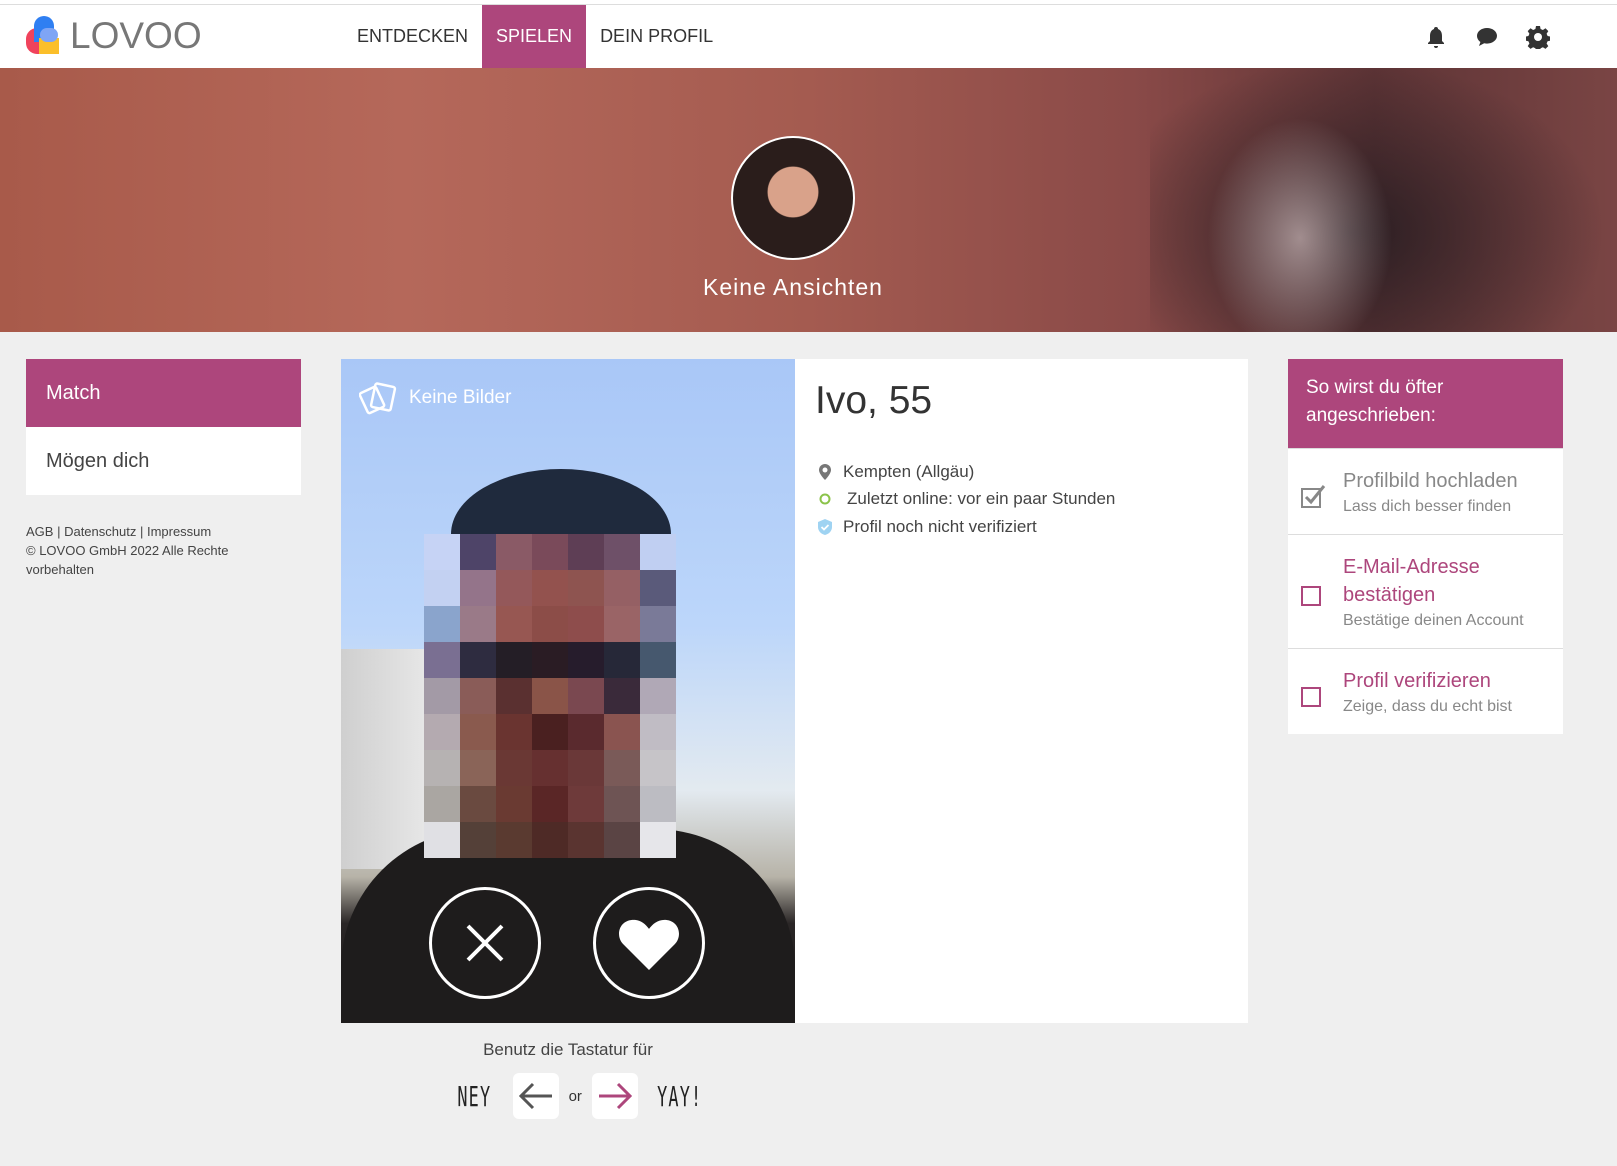  Describe the element at coordinates (793, 198) in the screenshot. I see `own-avatar` at that location.